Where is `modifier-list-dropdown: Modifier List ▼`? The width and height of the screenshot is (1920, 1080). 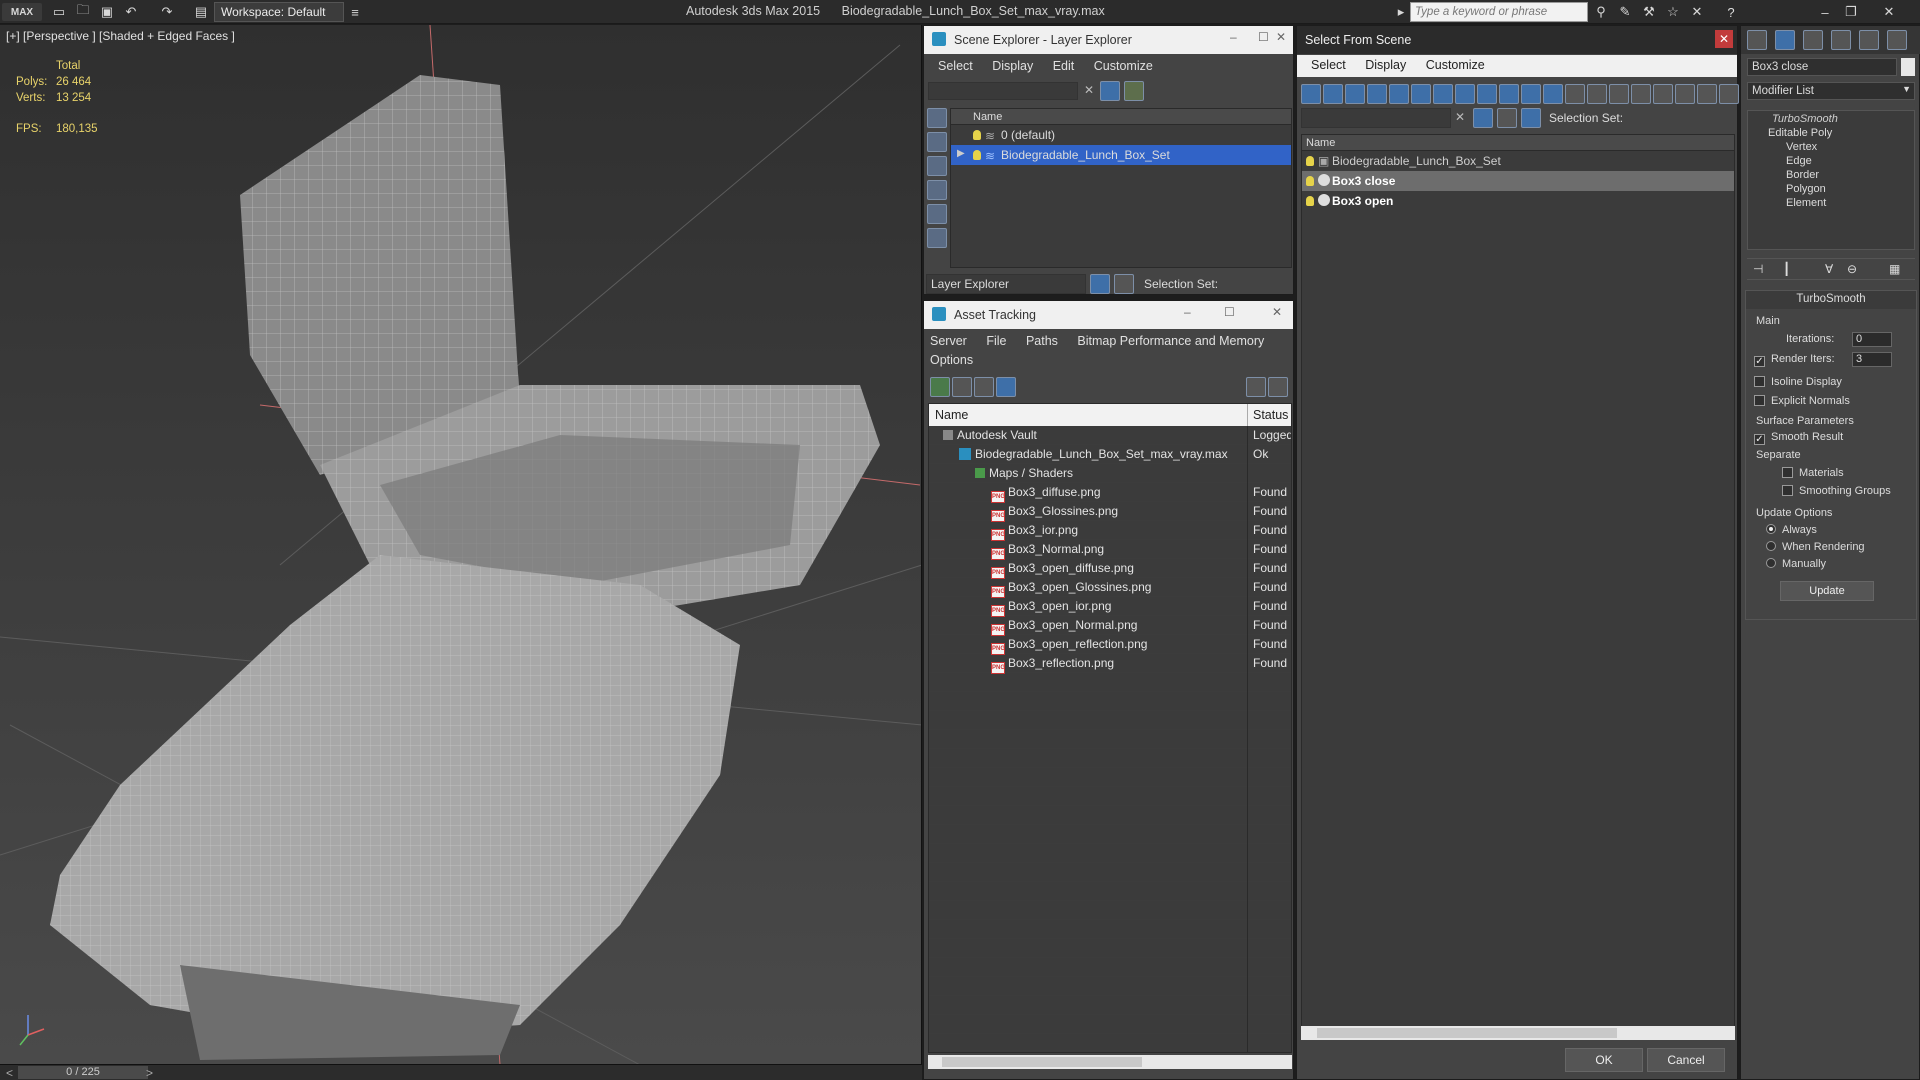
modifier-list-dropdown: Modifier List ▼ is located at coordinates (1831, 91).